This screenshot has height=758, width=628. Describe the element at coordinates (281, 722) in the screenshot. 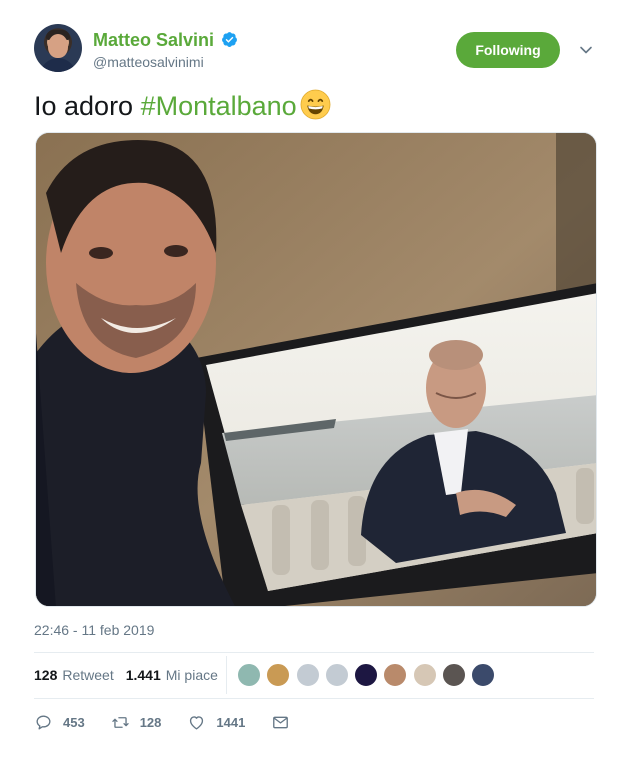

I see `envelope-icon` at that location.